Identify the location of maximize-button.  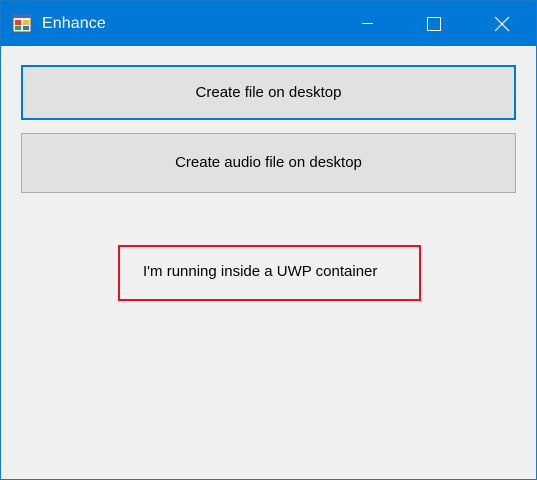
(433, 23).